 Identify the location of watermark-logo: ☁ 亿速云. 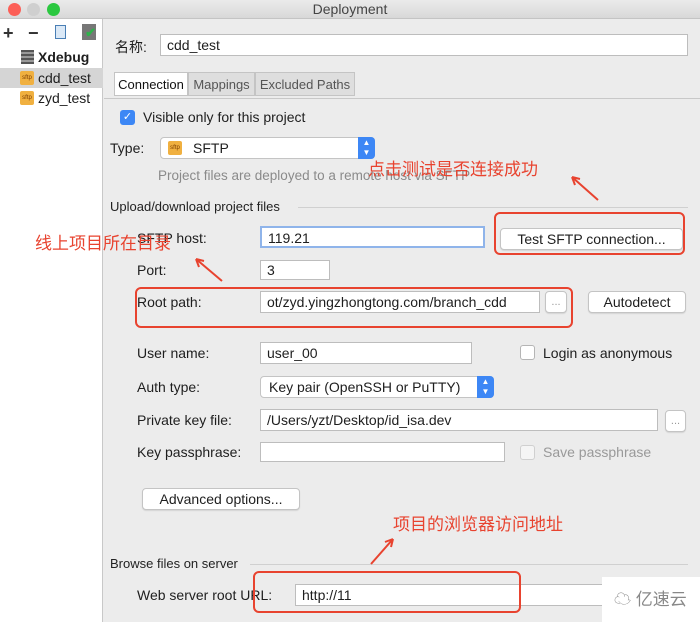
(651, 599).